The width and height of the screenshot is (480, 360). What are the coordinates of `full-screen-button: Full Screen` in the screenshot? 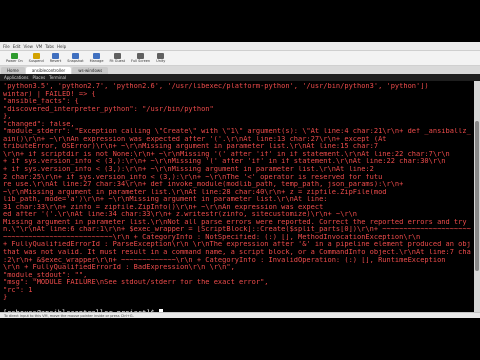 It's located at (140, 58).